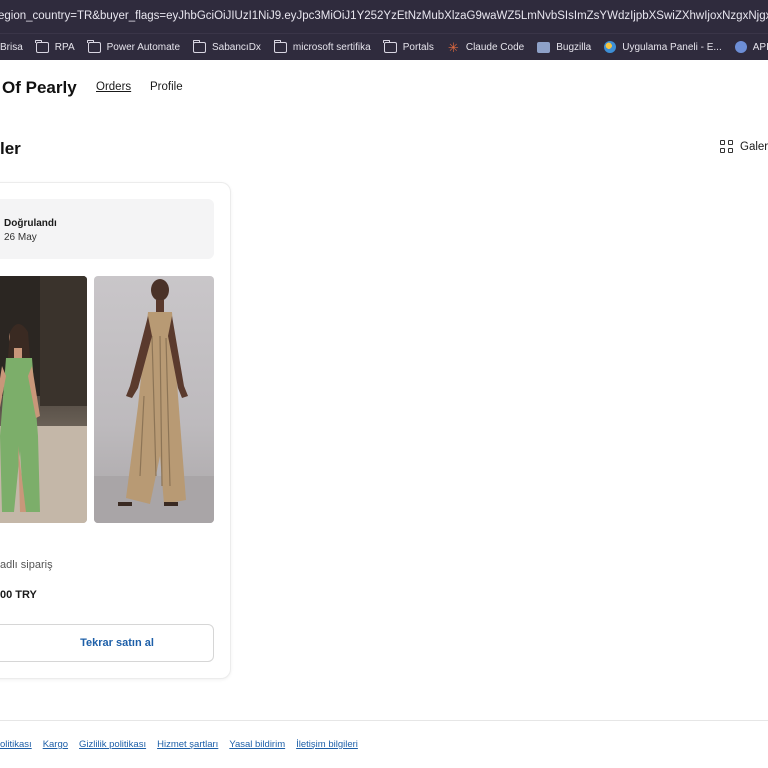 The height and width of the screenshot is (768, 768). What do you see at coordinates (112, 744) in the screenshot?
I see `footer-link-privacy: Gizlilik politikası` at bounding box center [112, 744].